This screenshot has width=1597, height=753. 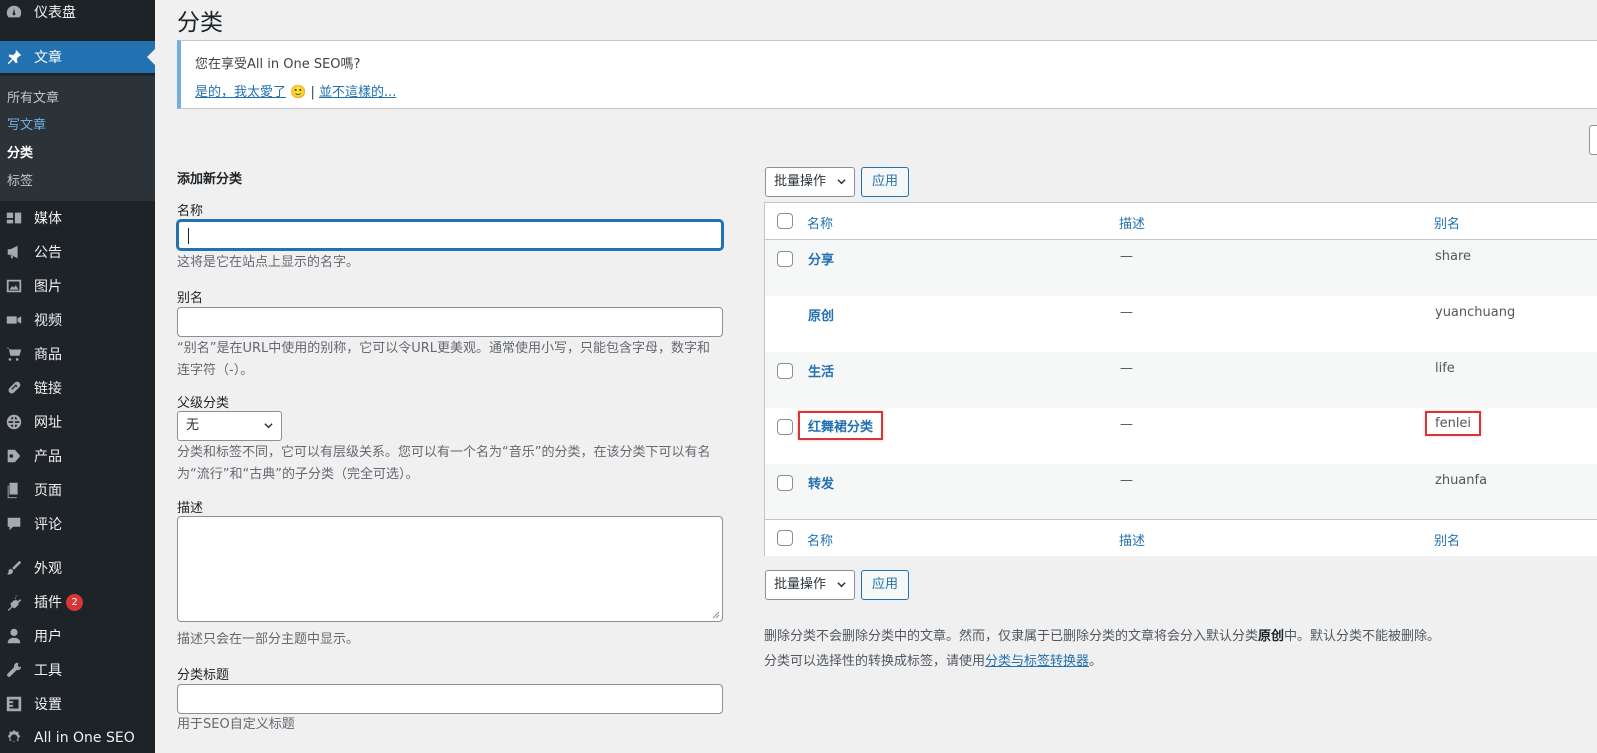 I want to click on select-all-checkbox, so click(x=785, y=221).